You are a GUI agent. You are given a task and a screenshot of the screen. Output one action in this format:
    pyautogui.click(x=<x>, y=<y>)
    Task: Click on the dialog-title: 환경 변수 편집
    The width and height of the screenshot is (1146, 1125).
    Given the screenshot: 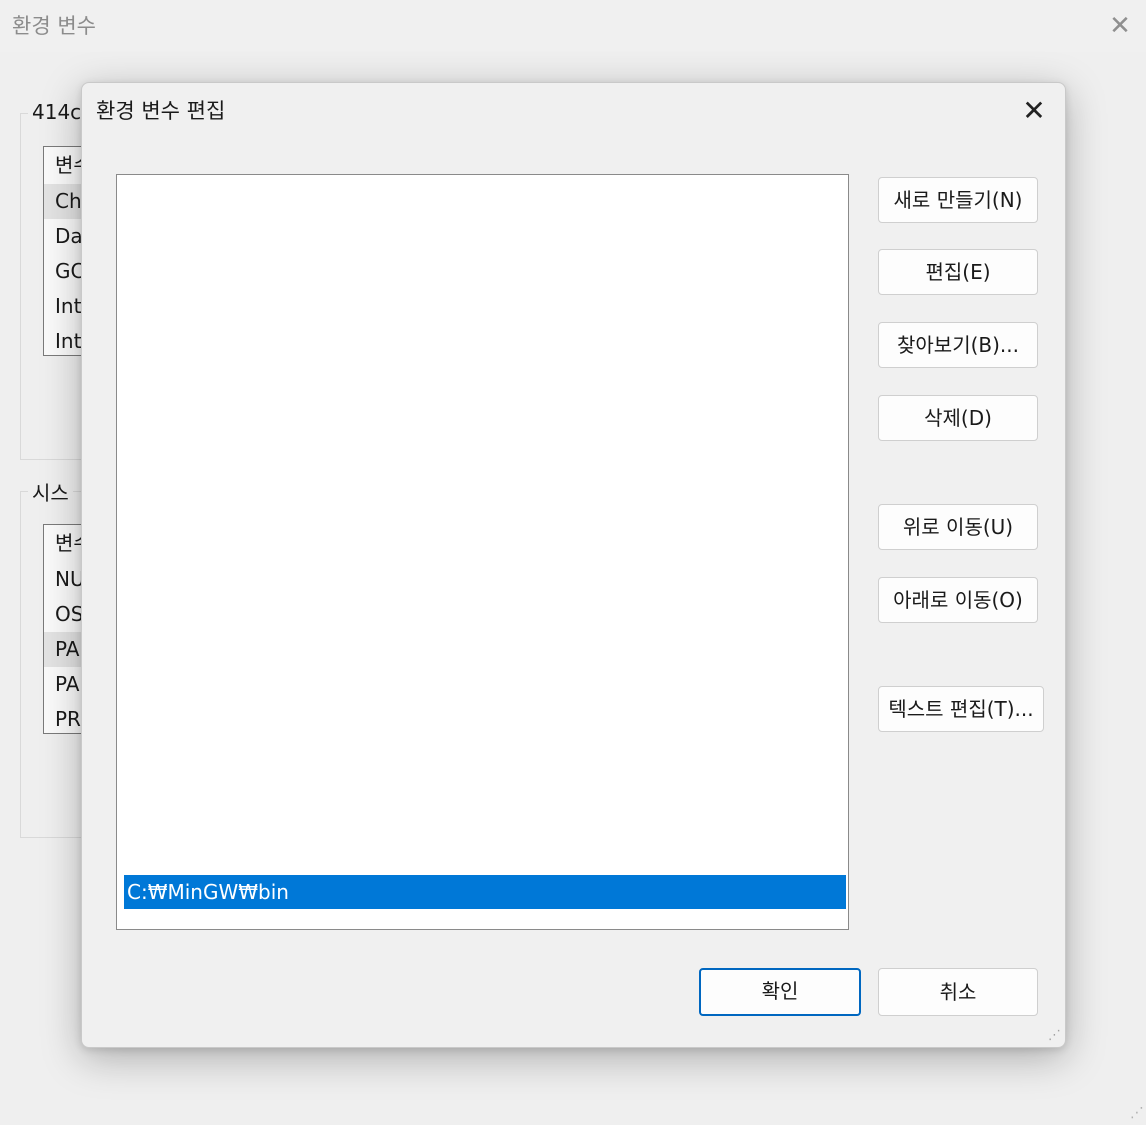 What is the action you would take?
    pyautogui.click(x=161, y=111)
    